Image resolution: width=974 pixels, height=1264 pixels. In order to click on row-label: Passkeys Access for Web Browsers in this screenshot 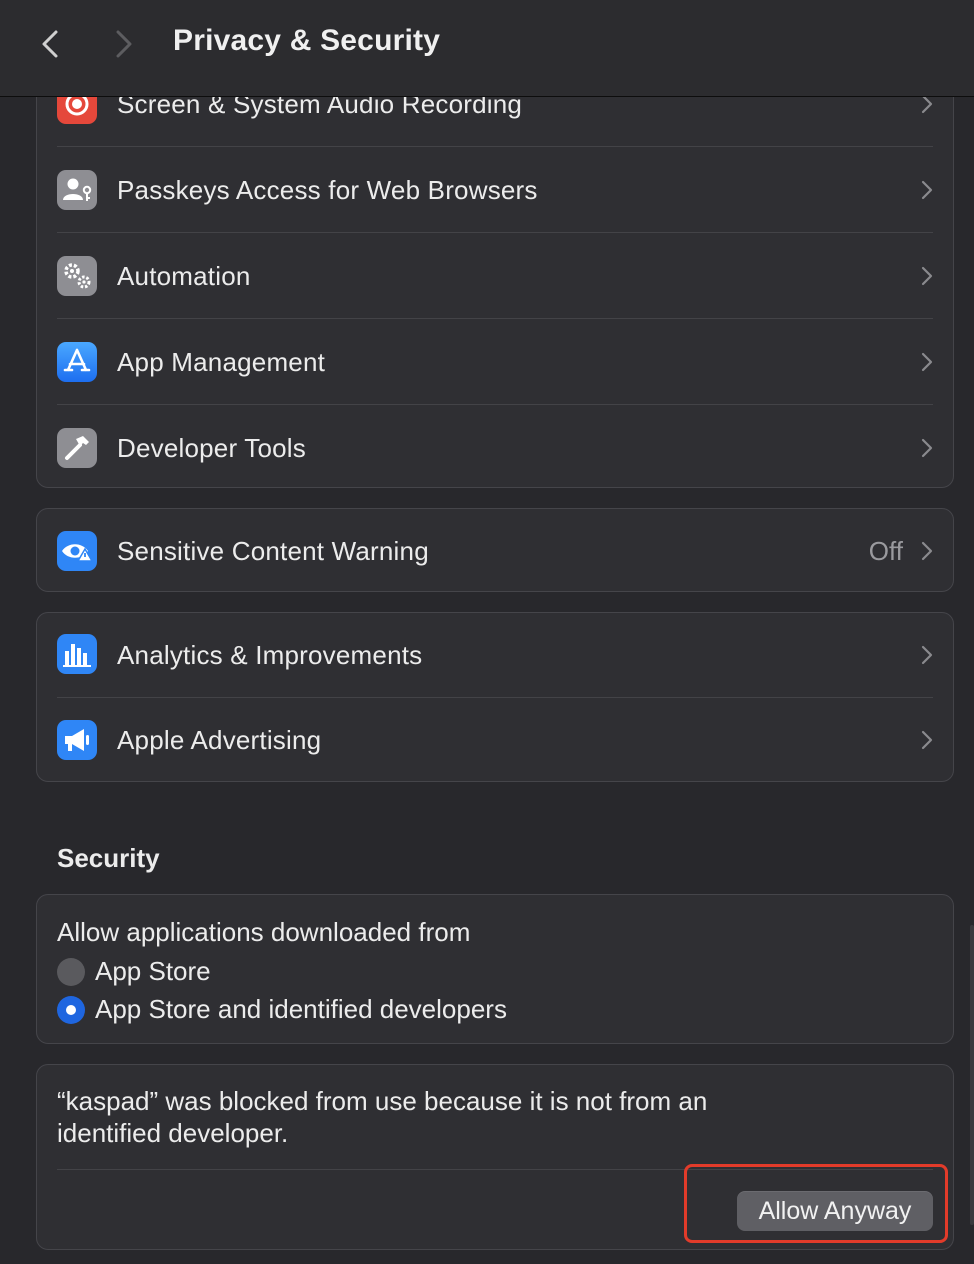, I will do `click(327, 190)`.